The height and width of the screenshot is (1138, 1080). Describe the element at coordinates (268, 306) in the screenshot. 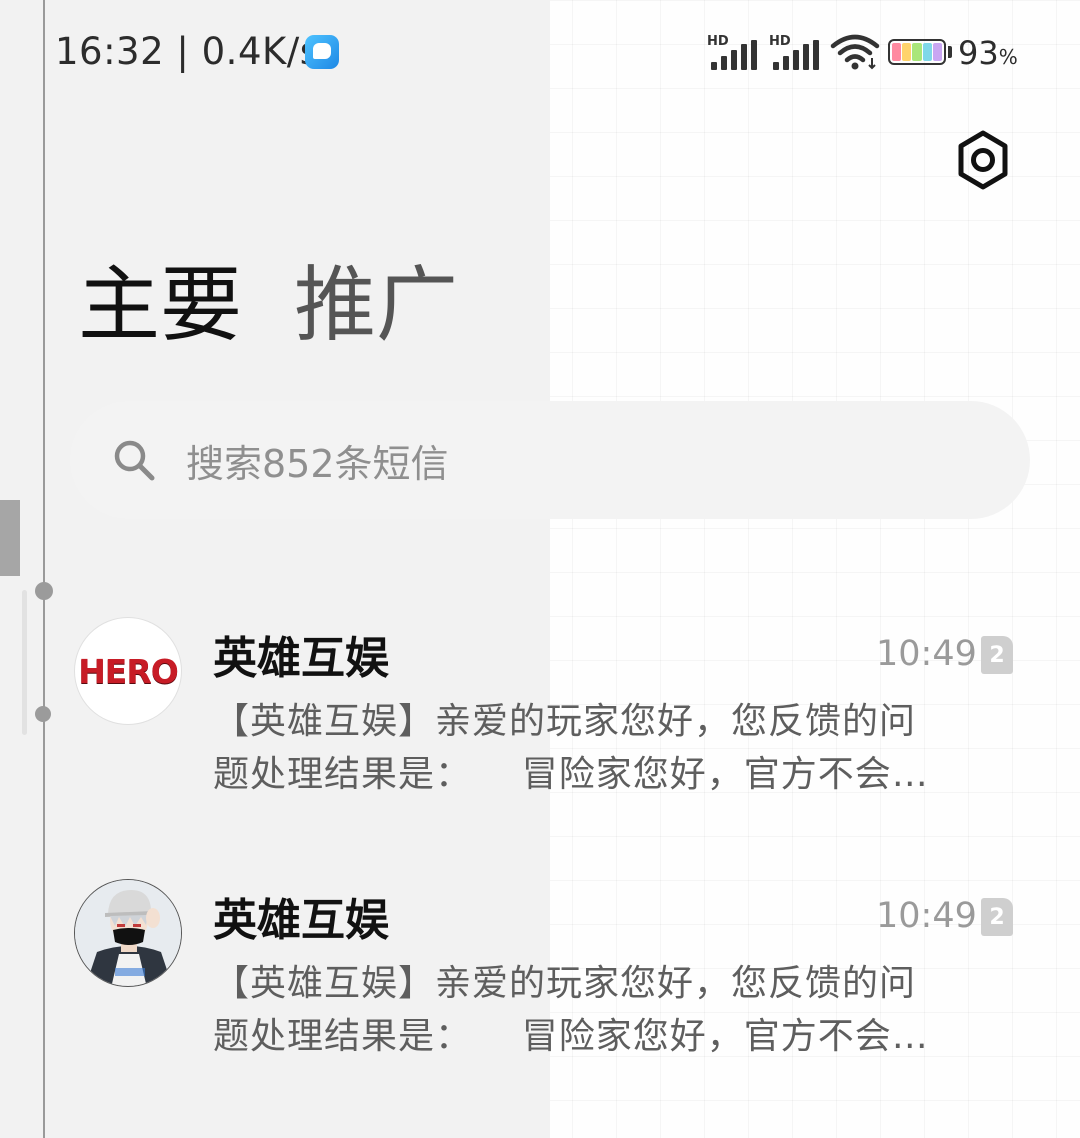

I see `tab-bar: 主要 推广` at that location.